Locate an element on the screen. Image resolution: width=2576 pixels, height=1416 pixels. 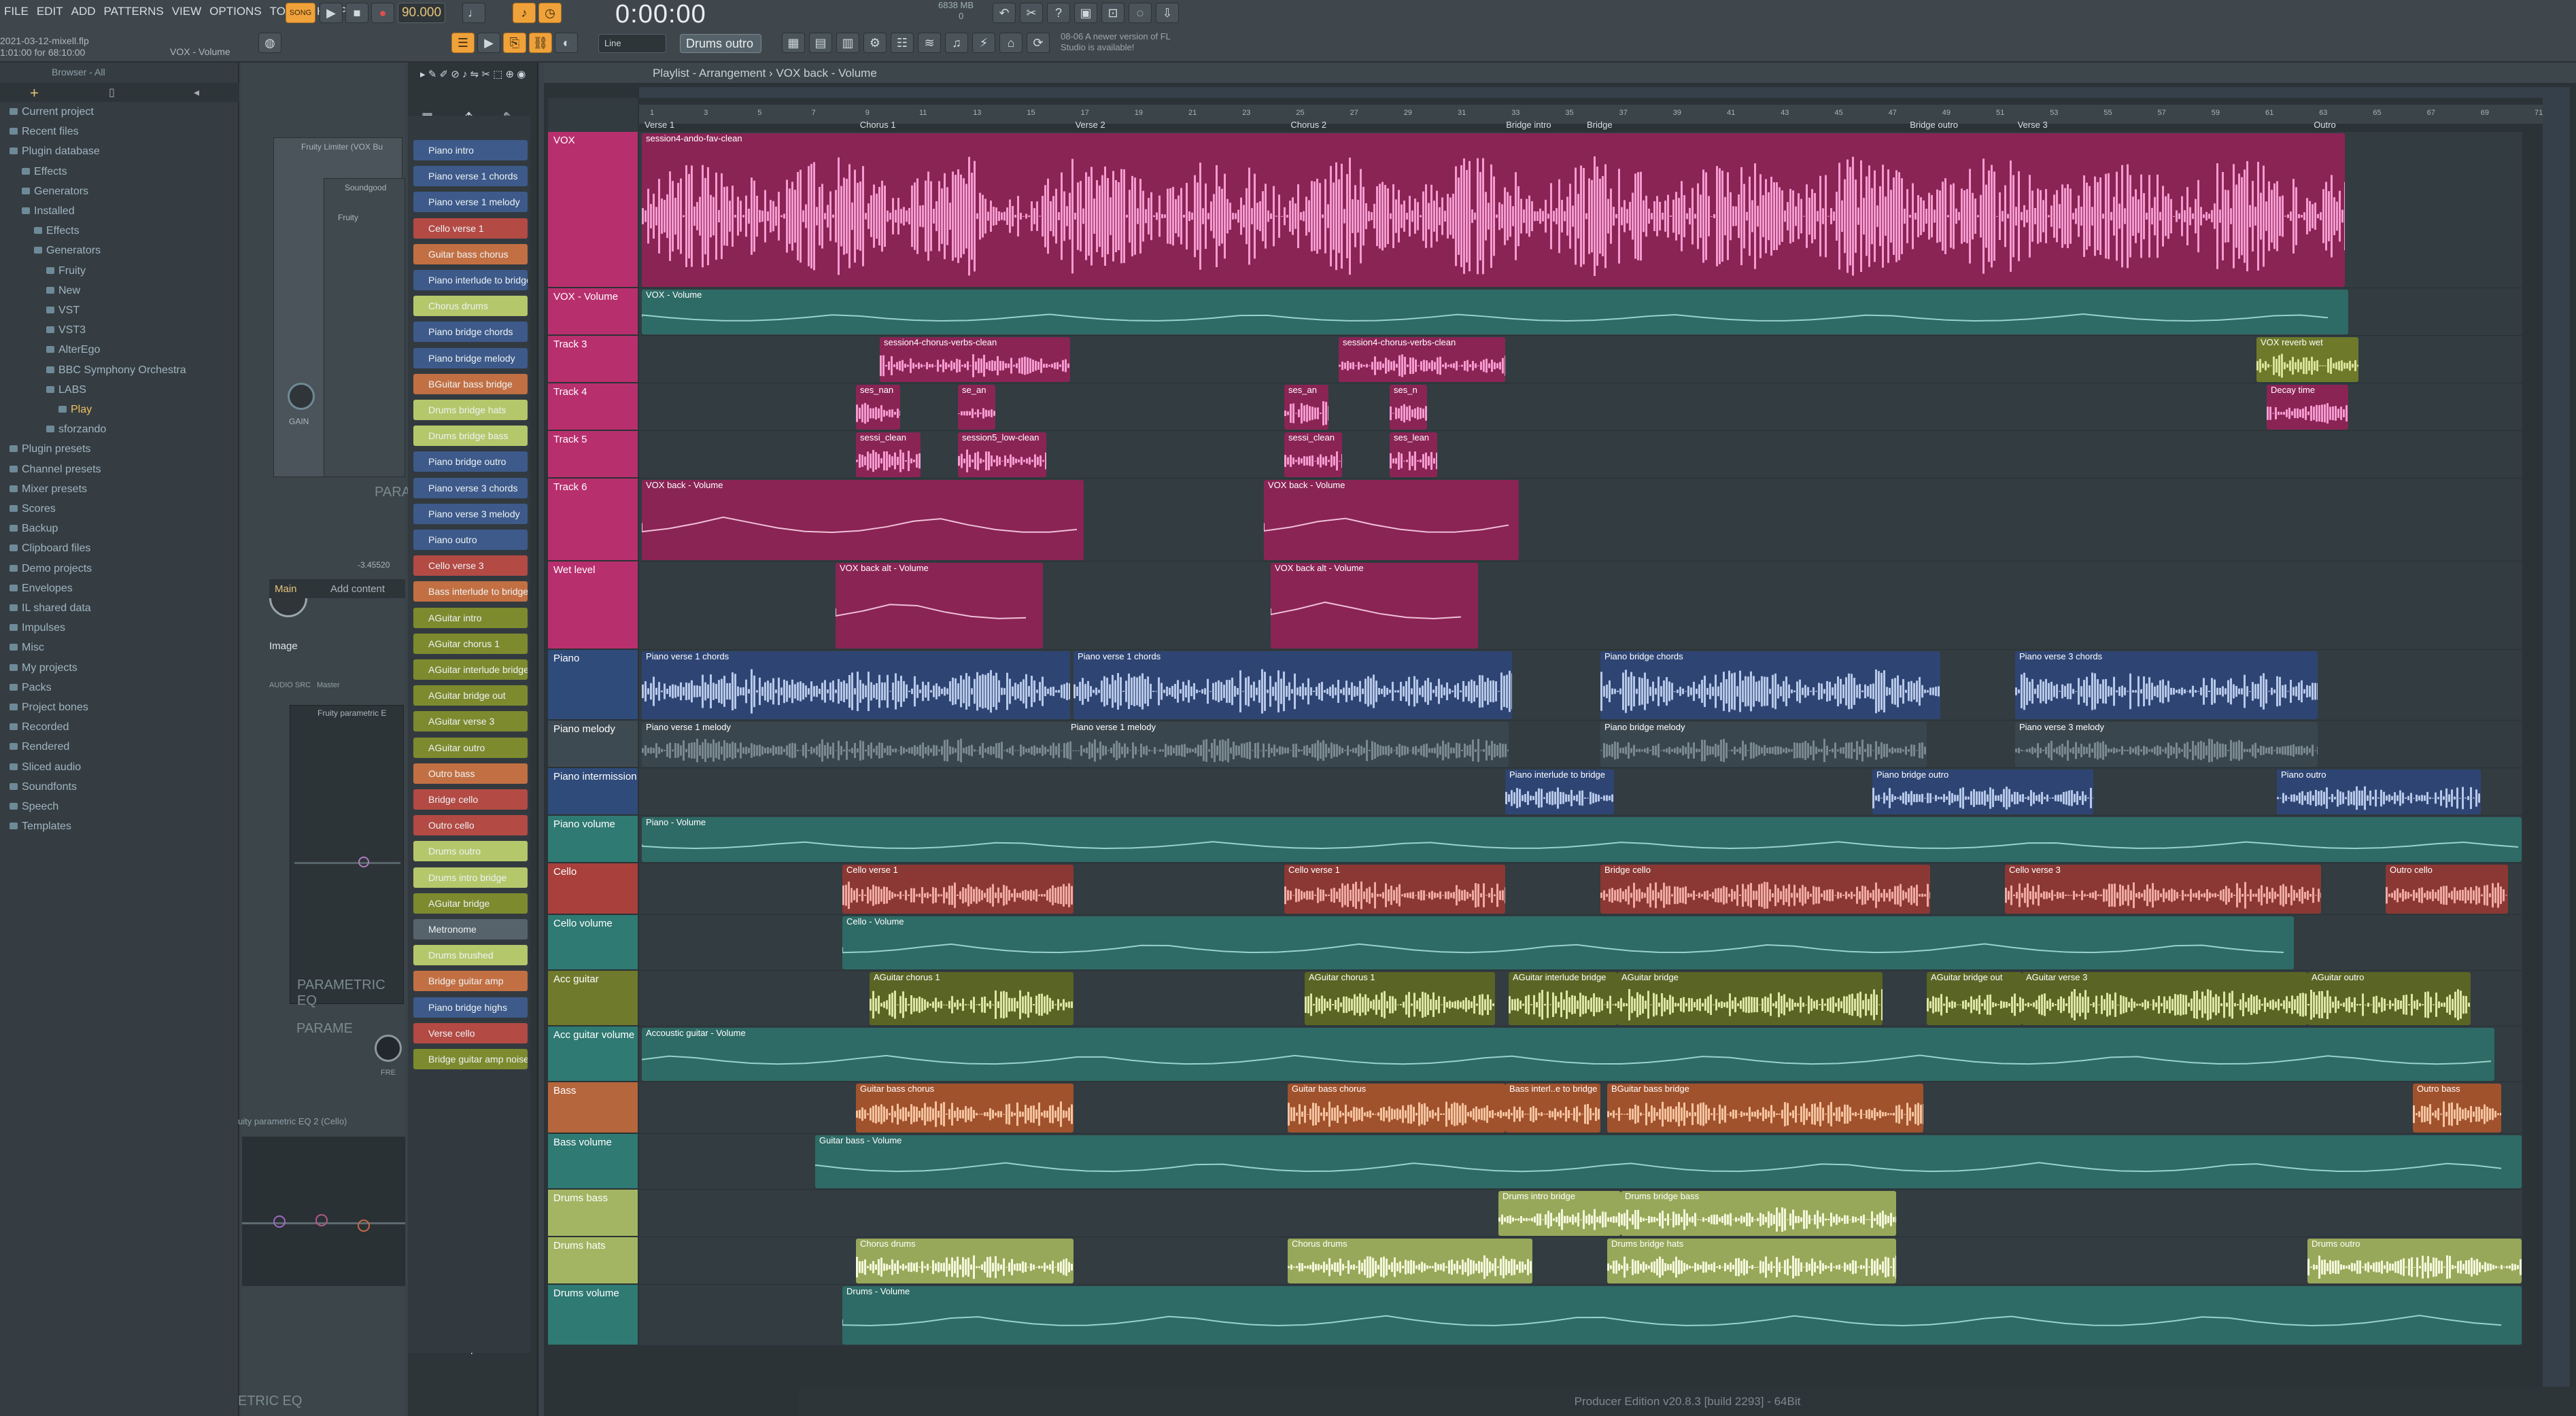
browser-item: VST3 is located at coordinates (66, 330).